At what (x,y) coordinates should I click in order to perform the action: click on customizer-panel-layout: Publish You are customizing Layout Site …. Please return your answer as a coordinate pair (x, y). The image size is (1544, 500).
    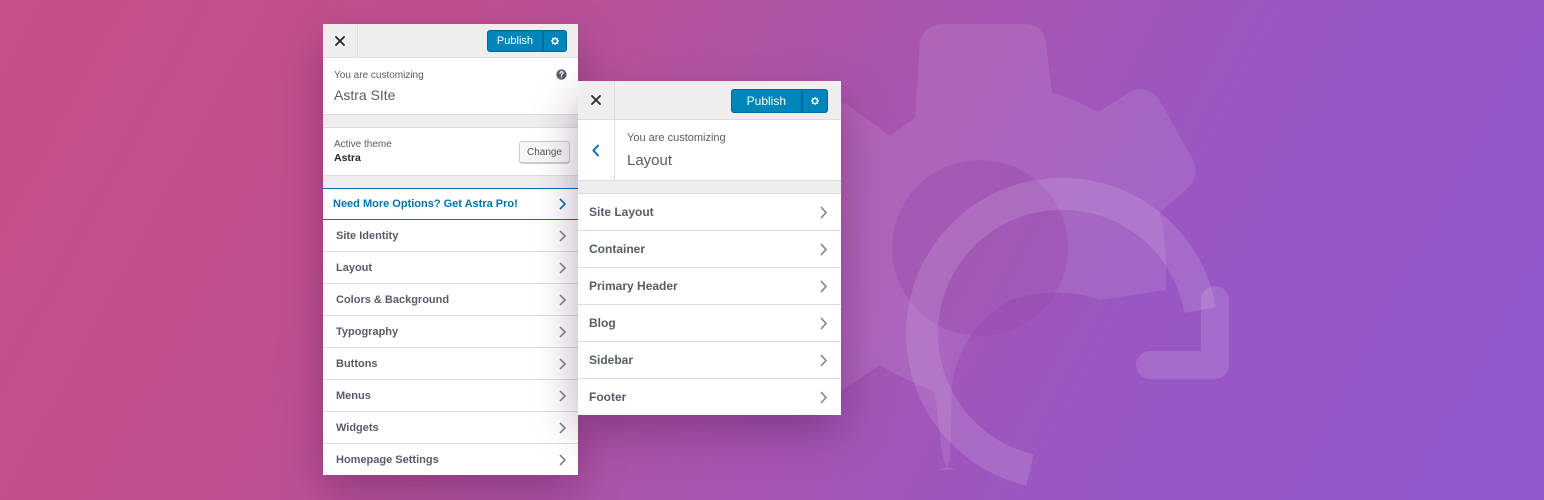
    Looking at the image, I should click on (709, 248).